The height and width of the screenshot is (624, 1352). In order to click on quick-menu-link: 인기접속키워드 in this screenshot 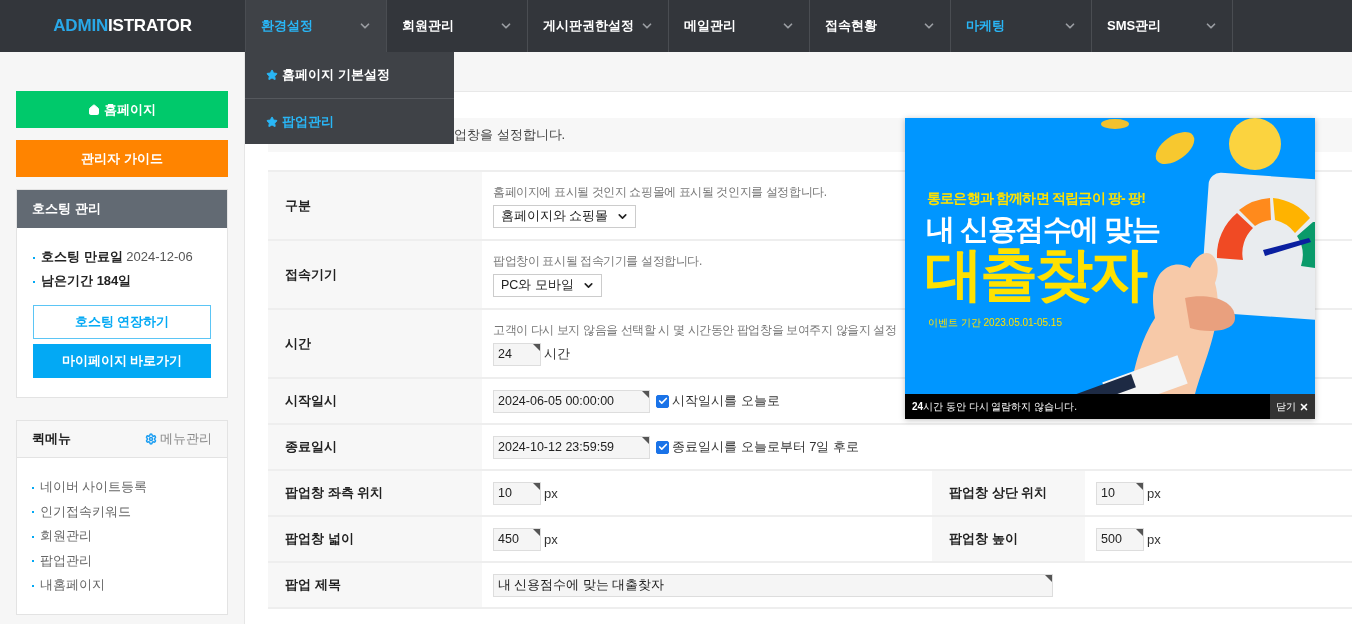, I will do `click(81, 511)`.